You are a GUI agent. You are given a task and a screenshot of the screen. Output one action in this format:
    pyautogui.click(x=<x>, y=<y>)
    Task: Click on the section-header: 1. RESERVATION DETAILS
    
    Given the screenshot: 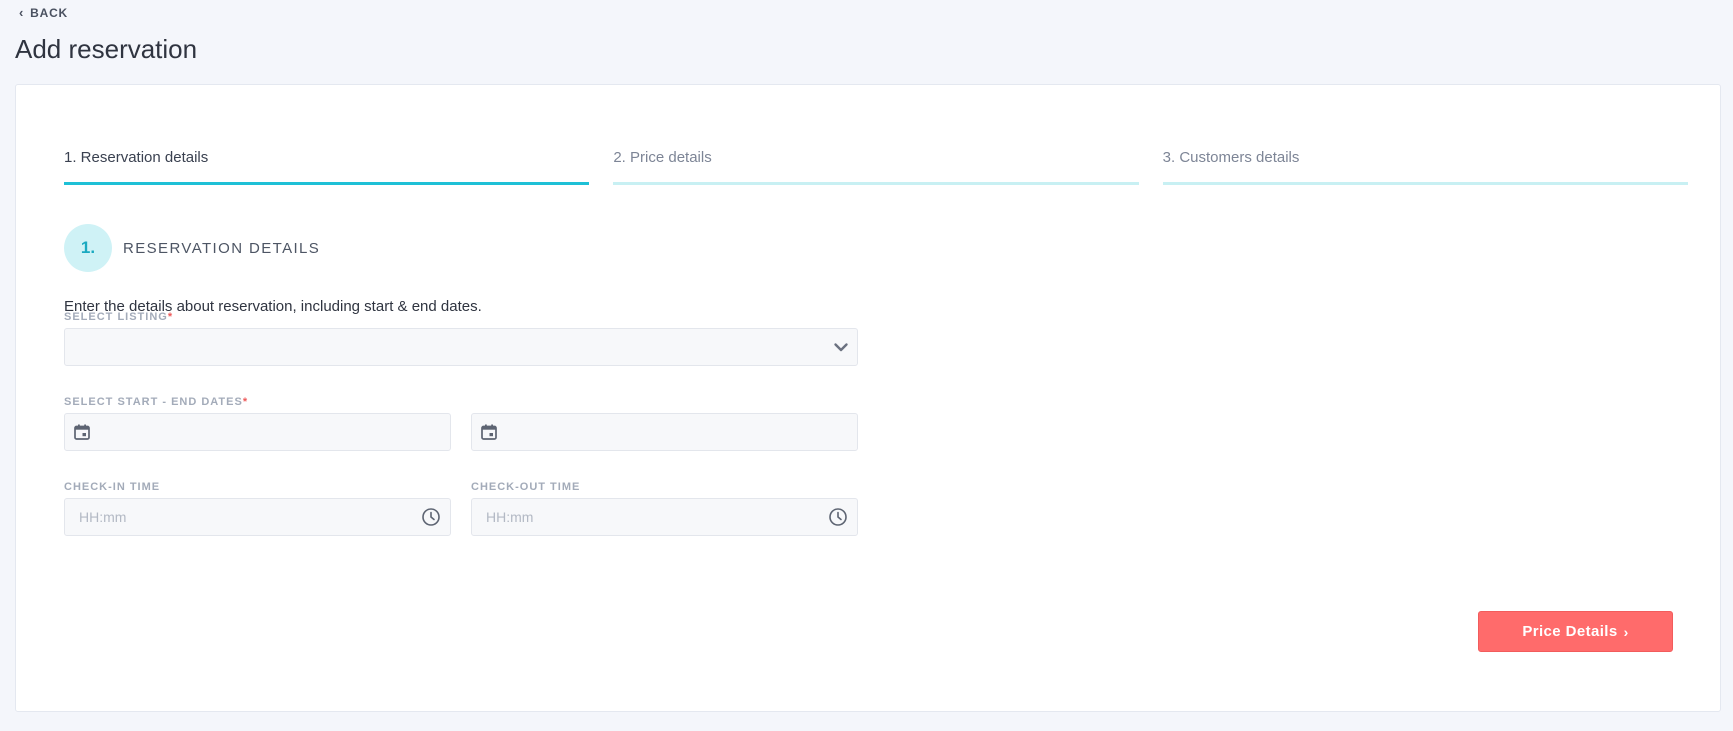 What is the action you would take?
    pyautogui.click(x=192, y=248)
    